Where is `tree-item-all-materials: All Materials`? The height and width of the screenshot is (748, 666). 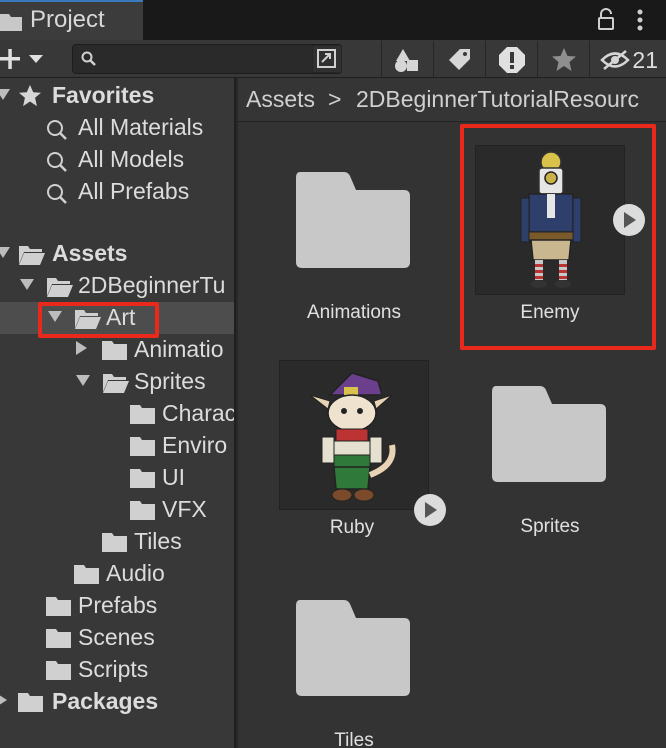 tree-item-all-materials: All Materials is located at coordinates (117, 128).